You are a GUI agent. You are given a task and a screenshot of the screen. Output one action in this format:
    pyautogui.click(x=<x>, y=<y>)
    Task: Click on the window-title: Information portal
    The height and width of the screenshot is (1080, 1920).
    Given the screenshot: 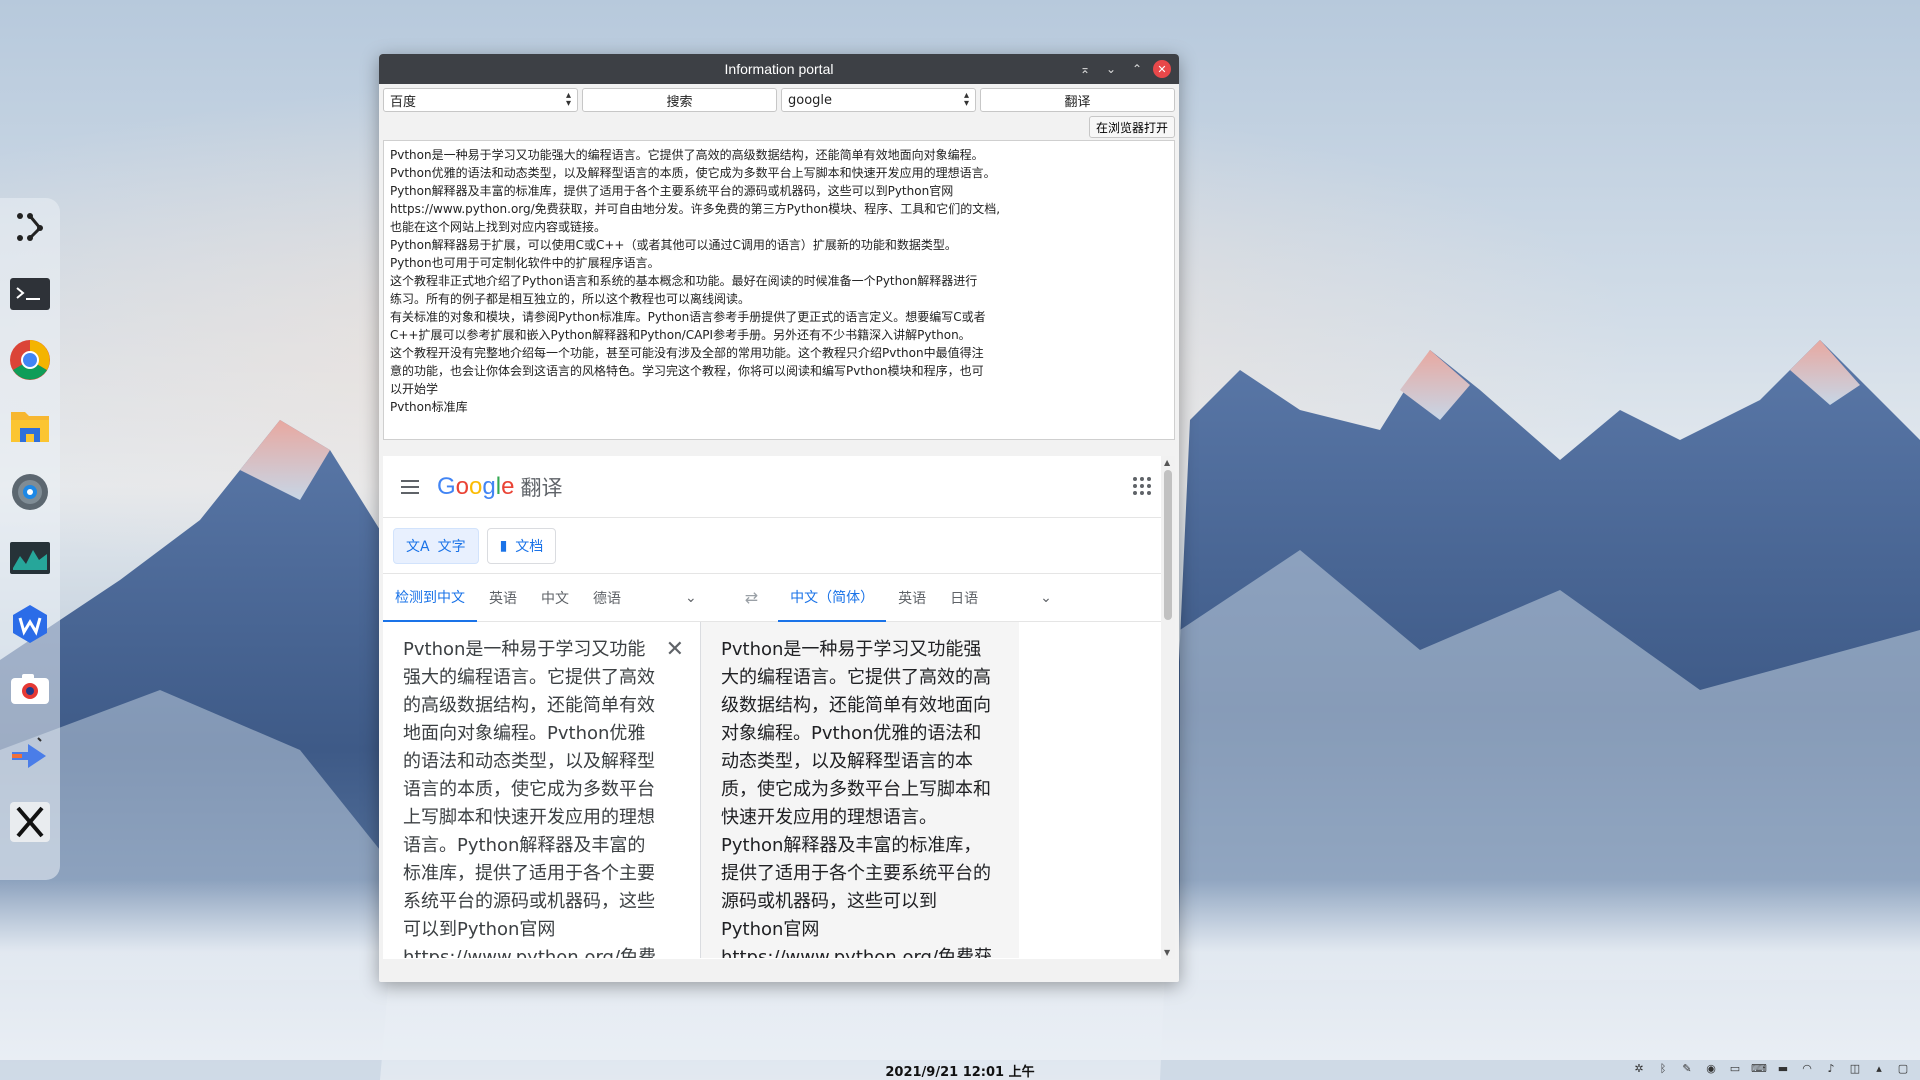 What is the action you would take?
    pyautogui.click(x=779, y=69)
    